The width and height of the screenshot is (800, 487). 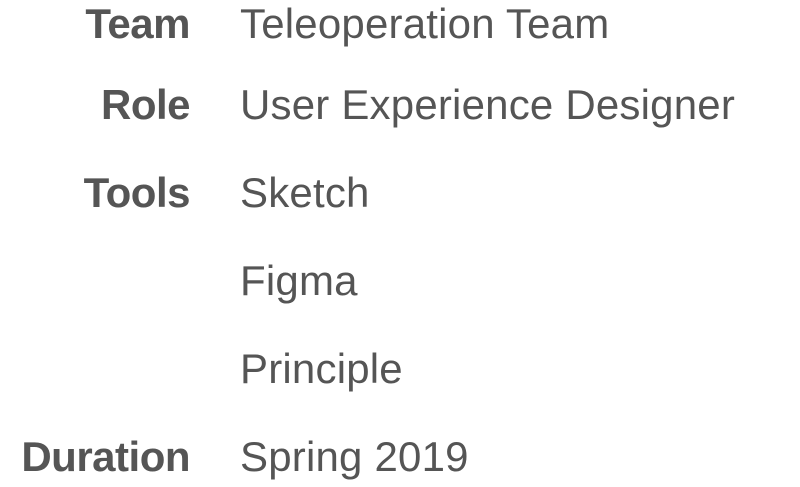 I want to click on role-row: Role User Experience Designer, so click(x=400, y=105).